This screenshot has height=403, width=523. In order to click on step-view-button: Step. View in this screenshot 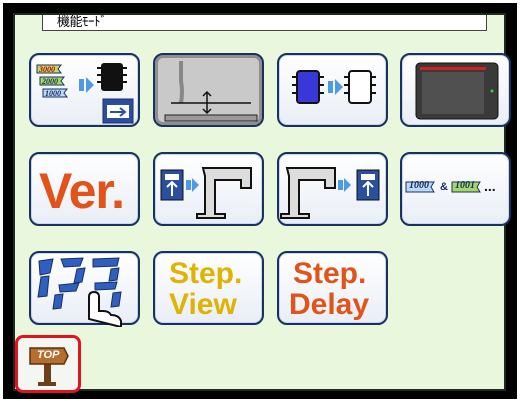, I will do `click(208, 288)`.